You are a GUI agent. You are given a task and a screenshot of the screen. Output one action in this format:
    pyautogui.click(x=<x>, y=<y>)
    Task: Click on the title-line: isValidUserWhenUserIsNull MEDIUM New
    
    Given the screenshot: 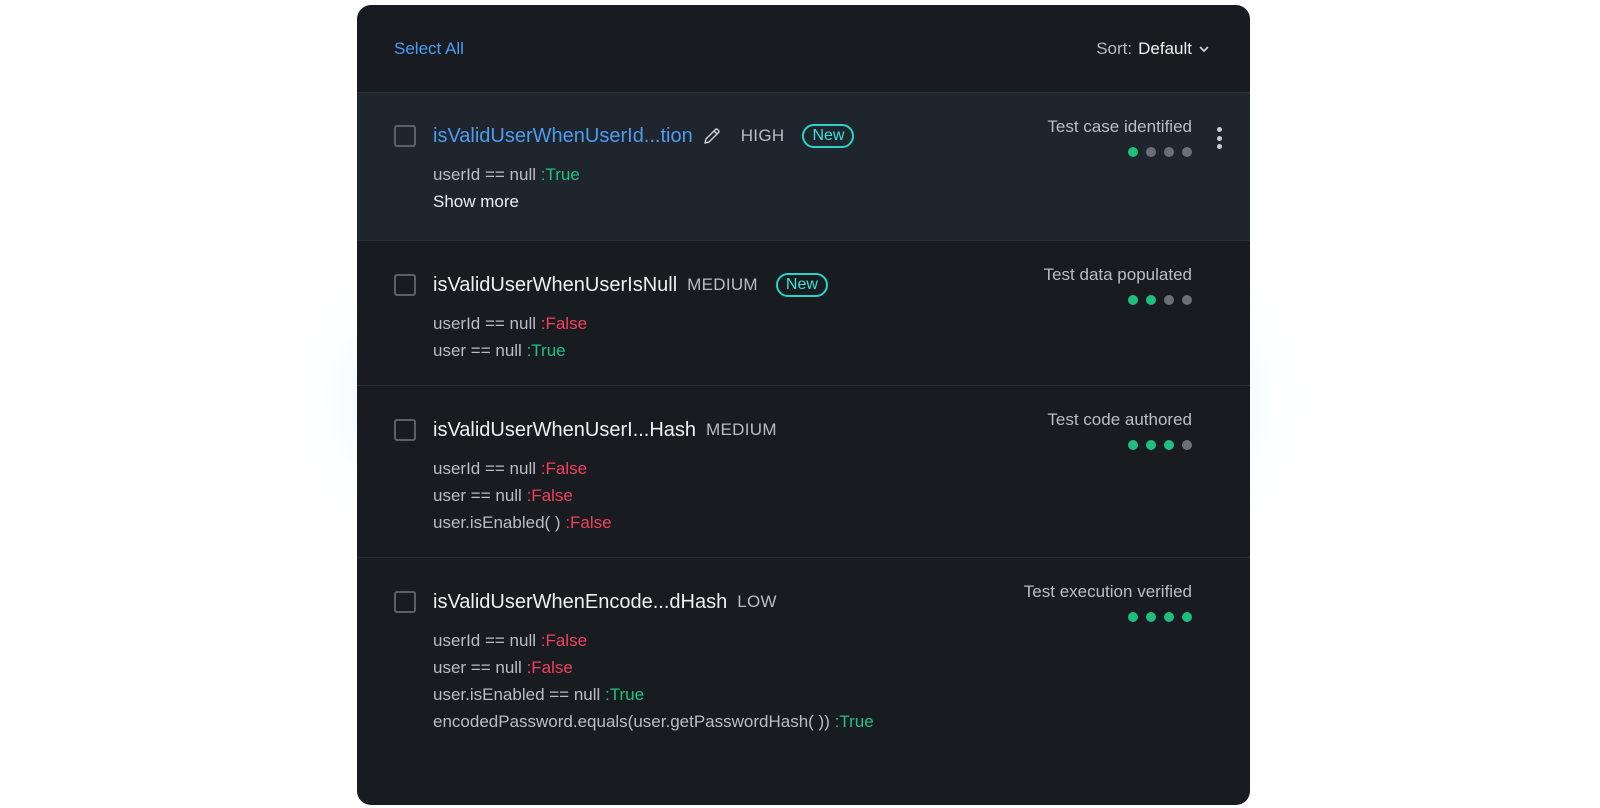 What is the action you would take?
    pyautogui.click(x=630, y=285)
    